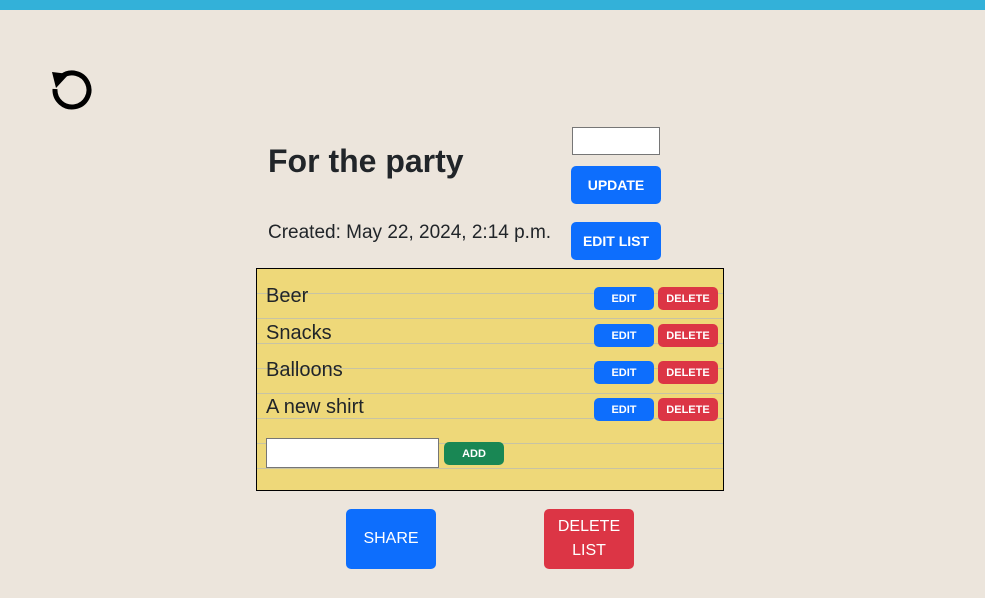 Image resolution: width=985 pixels, height=598 pixels. Describe the element at coordinates (391, 539) in the screenshot. I see `share-button: SHARE` at that location.